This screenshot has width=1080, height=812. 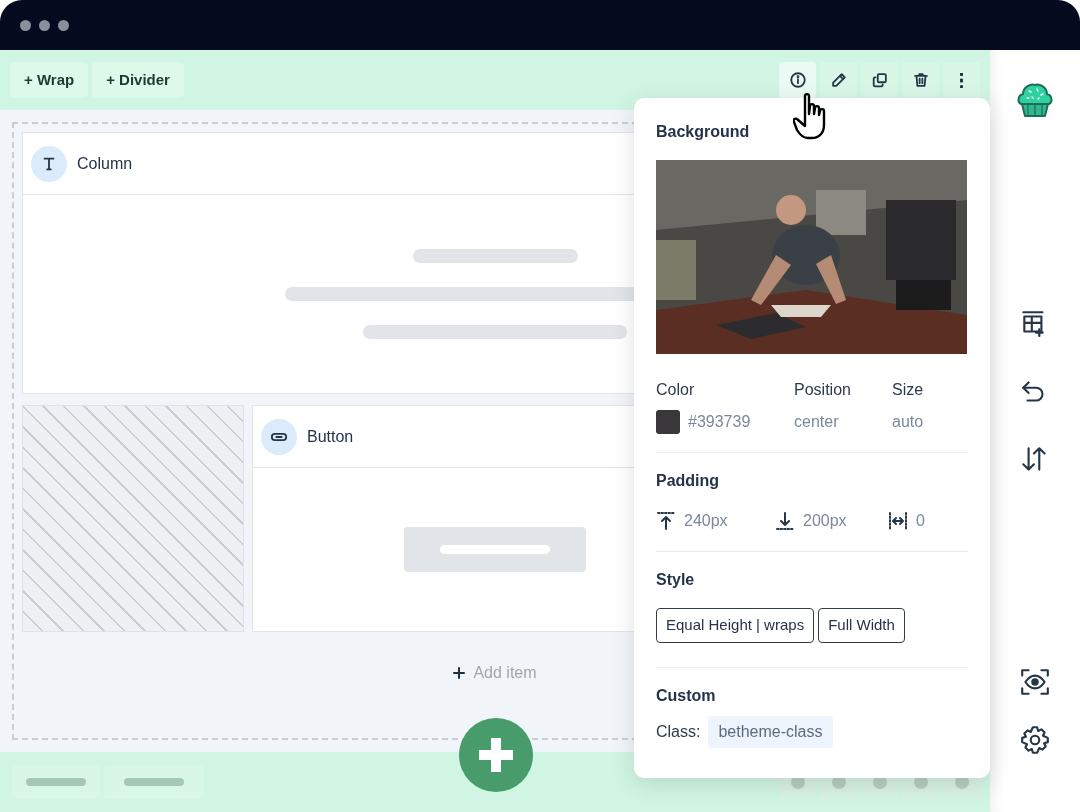 I want to click on field-label: Size, so click(x=908, y=390).